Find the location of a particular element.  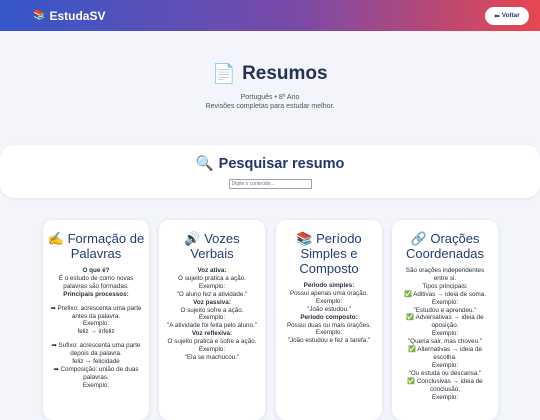

page-title: 📄 Resumos is located at coordinates (270, 74).